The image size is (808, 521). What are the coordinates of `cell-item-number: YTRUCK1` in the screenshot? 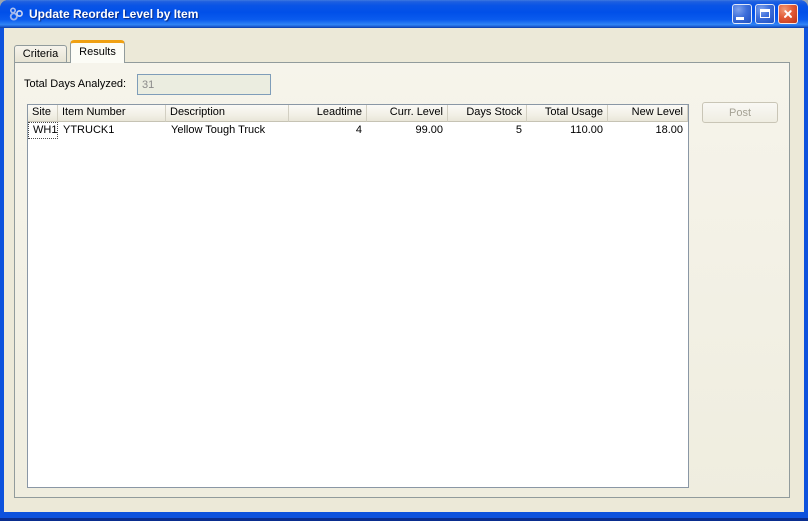 It's located at (112, 130).